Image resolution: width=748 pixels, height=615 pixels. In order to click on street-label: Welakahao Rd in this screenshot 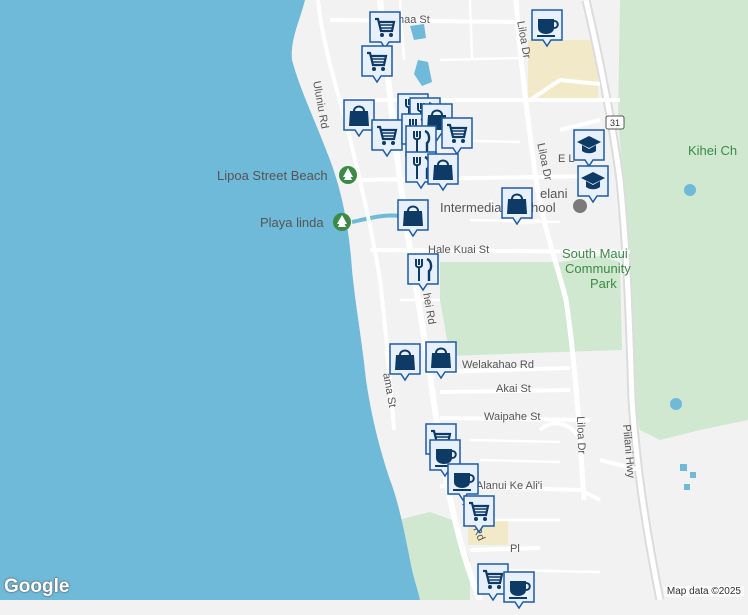, I will do `click(498, 365)`.